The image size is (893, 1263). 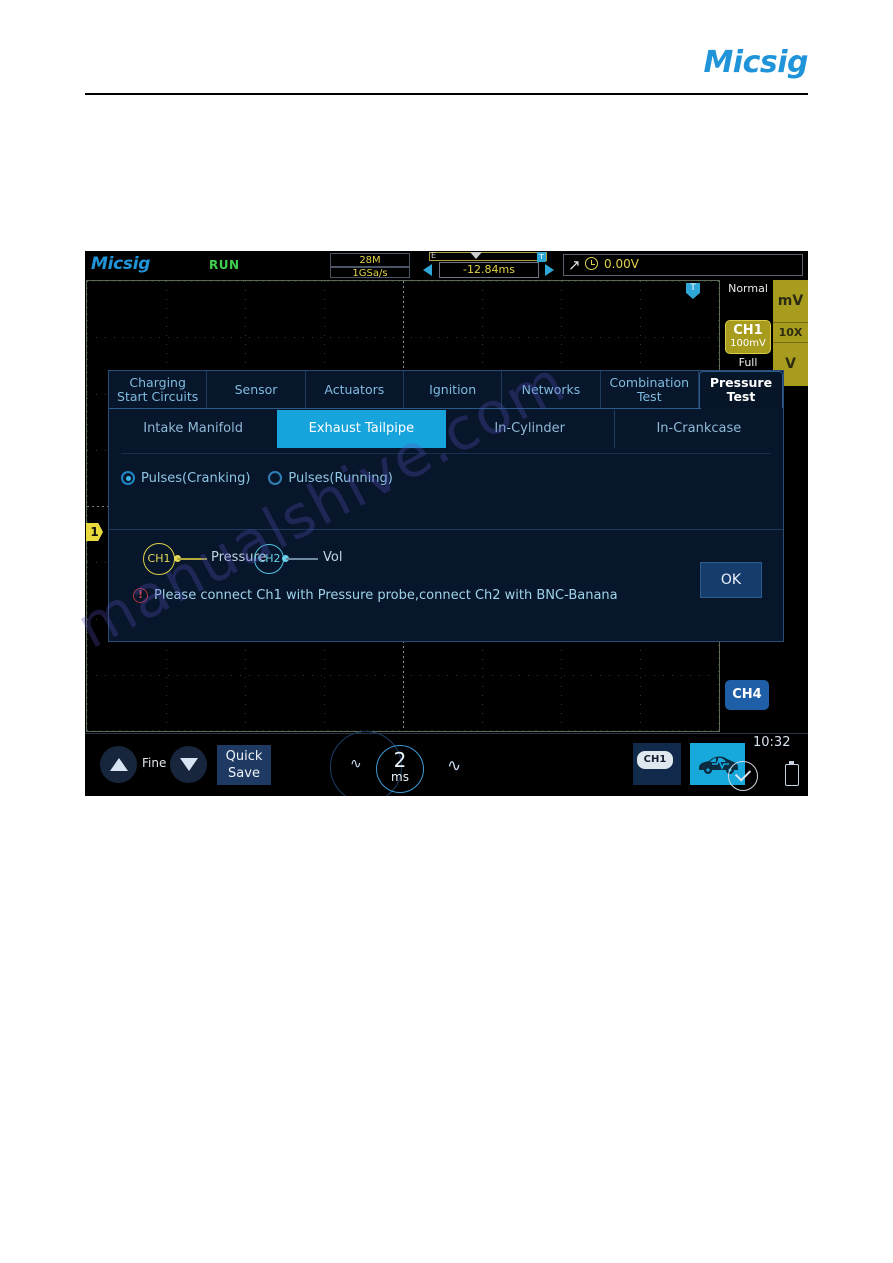 I want to click on ok-button: OK, so click(x=731, y=580).